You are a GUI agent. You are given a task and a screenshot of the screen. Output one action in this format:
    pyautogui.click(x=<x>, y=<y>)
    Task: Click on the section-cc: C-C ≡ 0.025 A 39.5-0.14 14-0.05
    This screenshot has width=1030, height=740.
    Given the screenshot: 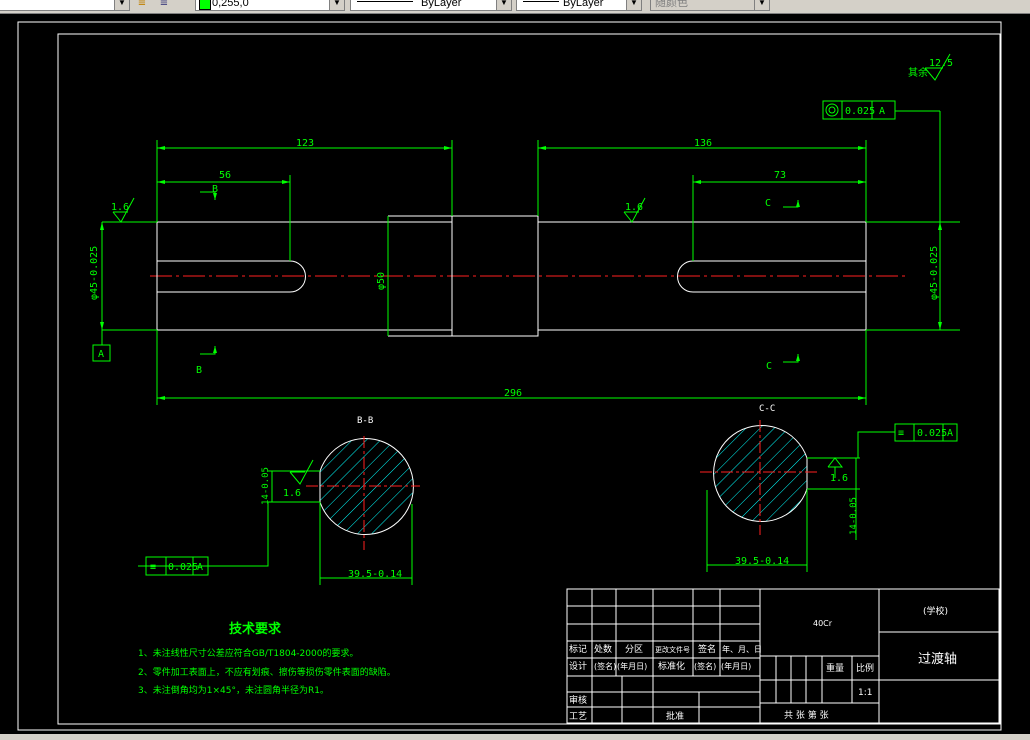 What is the action you would take?
    pyautogui.click(x=829, y=488)
    